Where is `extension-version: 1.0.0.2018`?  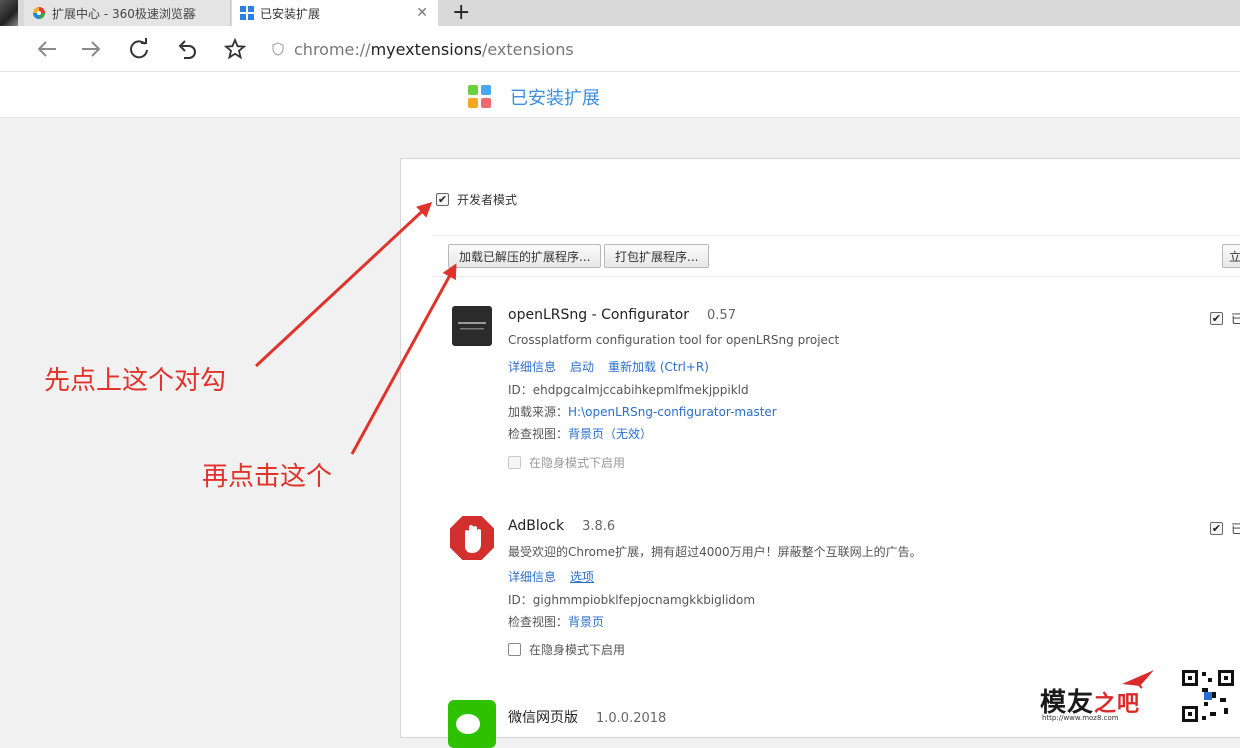
extension-version: 1.0.0.2018 is located at coordinates (631, 718).